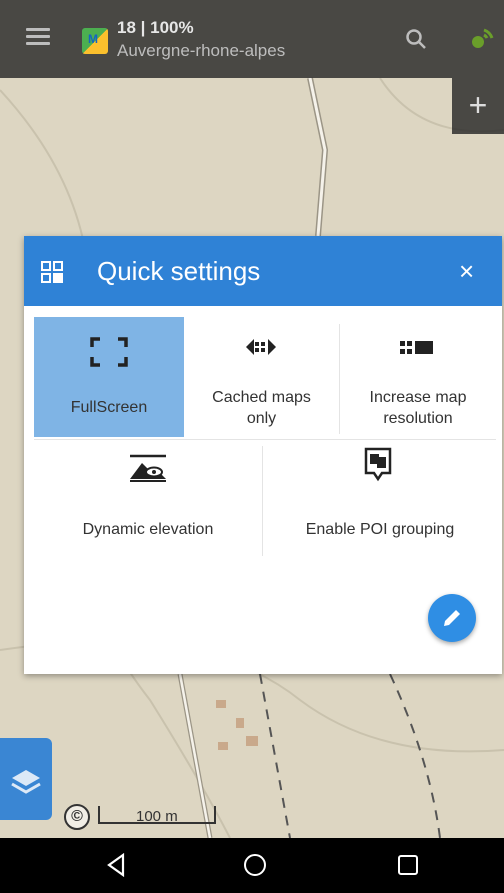  Describe the element at coordinates (478, 106) in the screenshot. I see `zoom-in-button: +` at that location.